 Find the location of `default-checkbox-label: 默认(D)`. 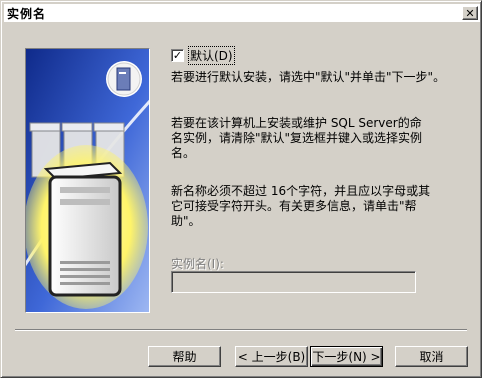

default-checkbox-label: 默认(D) is located at coordinates (211, 55).